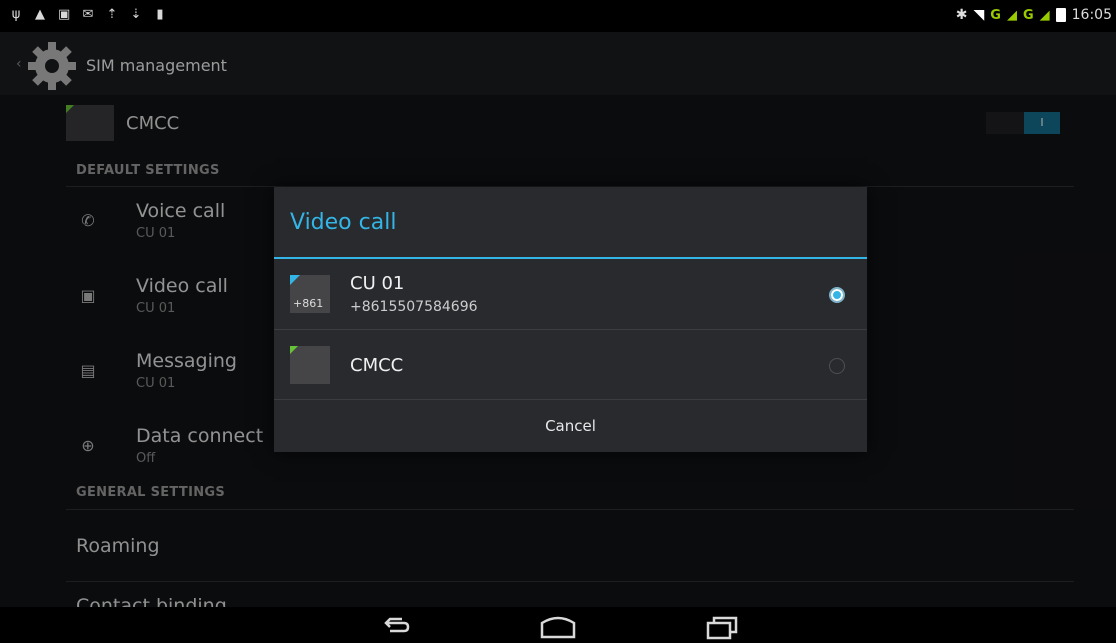  I want to click on radio-selected, so click(837, 295).